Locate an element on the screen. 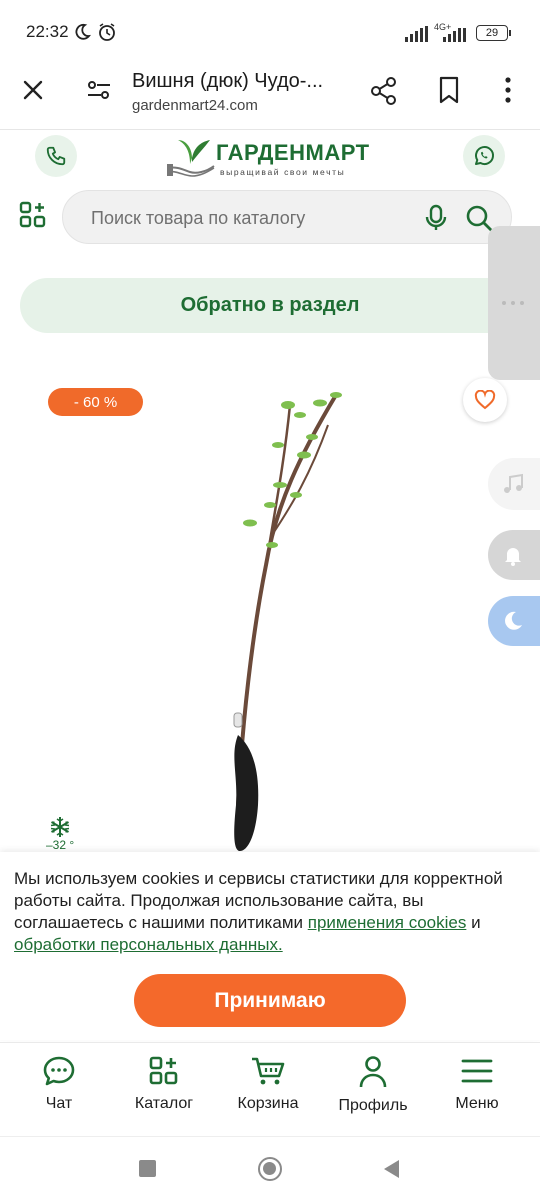  status-time: 22:32 is located at coordinates (47, 31).